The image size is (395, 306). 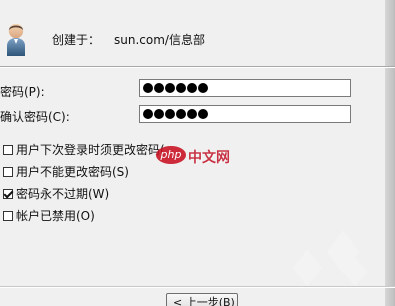 I want to click on window-edge, so click(x=390, y=153).